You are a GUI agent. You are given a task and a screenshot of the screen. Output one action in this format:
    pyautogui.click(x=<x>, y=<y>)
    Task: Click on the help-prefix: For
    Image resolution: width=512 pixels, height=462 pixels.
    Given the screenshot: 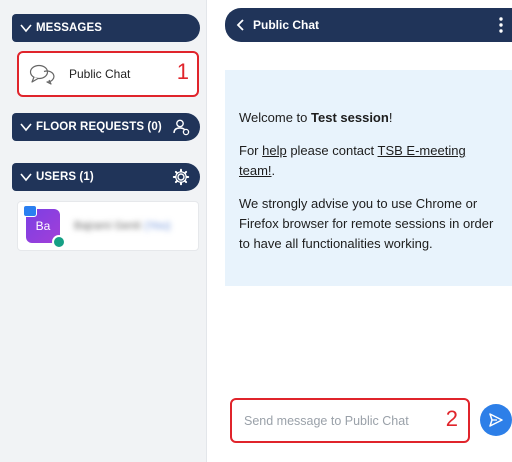 What is the action you would take?
    pyautogui.click(x=251, y=150)
    